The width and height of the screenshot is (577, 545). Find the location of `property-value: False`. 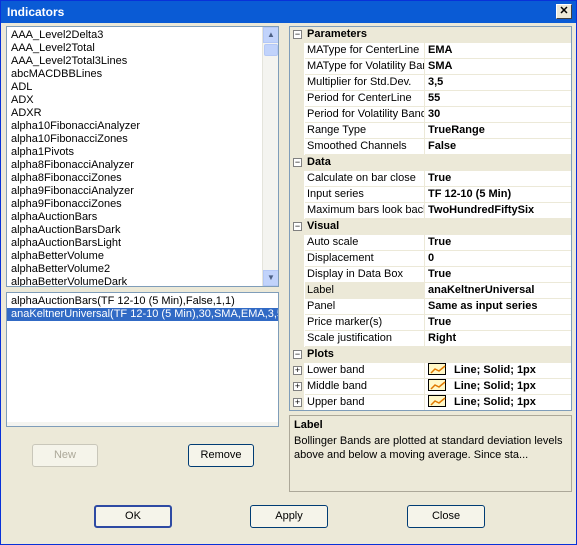

property-value: False is located at coordinates (498, 147).